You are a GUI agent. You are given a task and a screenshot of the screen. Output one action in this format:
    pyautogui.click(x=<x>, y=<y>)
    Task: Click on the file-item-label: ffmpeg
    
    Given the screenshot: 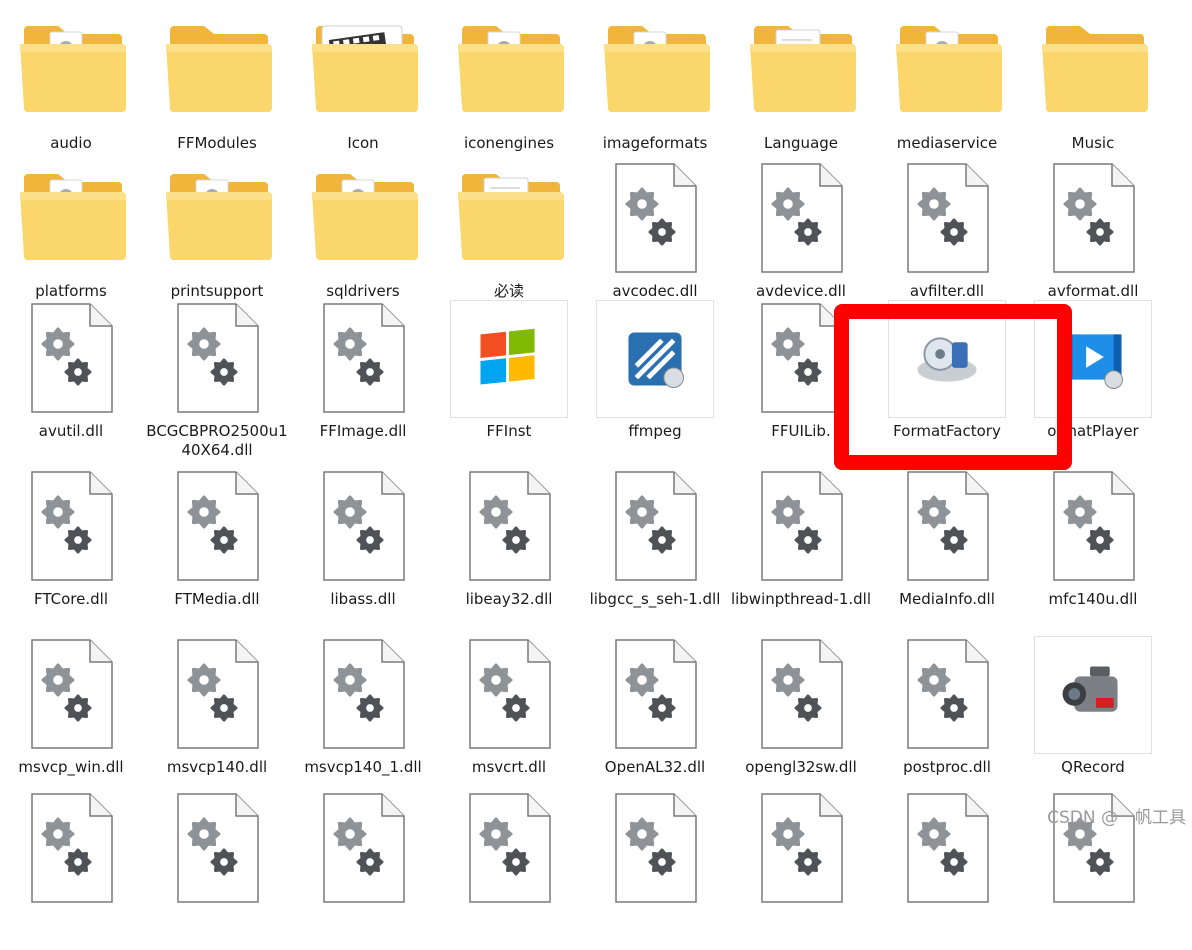 What is the action you would take?
    pyautogui.click(x=655, y=431)
    